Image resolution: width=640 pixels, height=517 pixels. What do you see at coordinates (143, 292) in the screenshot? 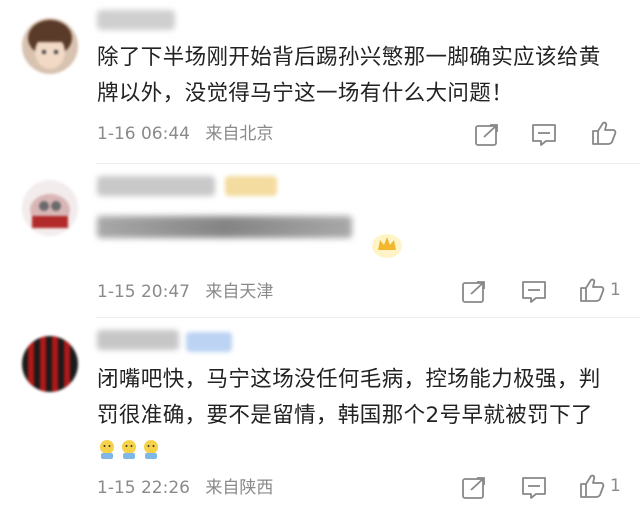
I see `comment-date: 1-15 20:47` at bounding box center [143, 292].